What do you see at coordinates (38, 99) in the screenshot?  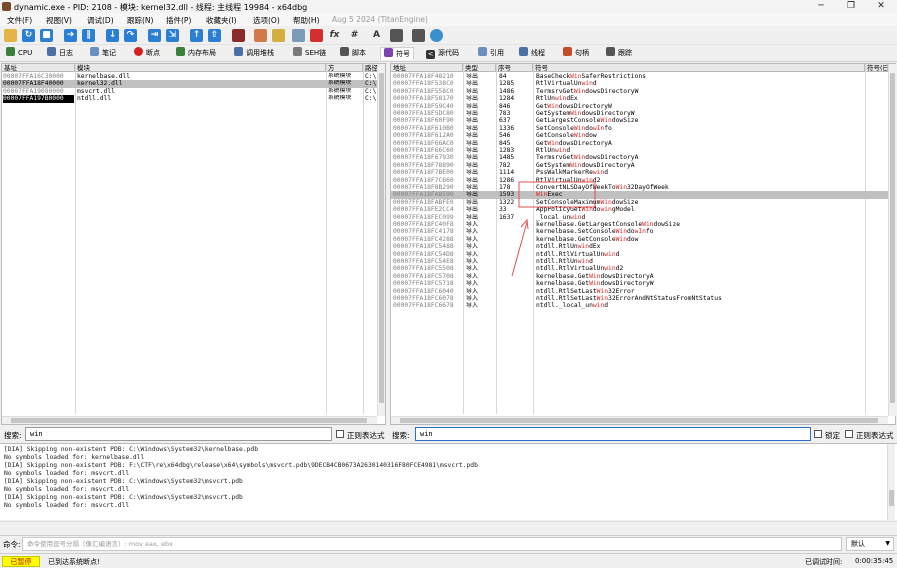 I see `module-base: 00007FFA197B0000` at bounding box center [38, 99].